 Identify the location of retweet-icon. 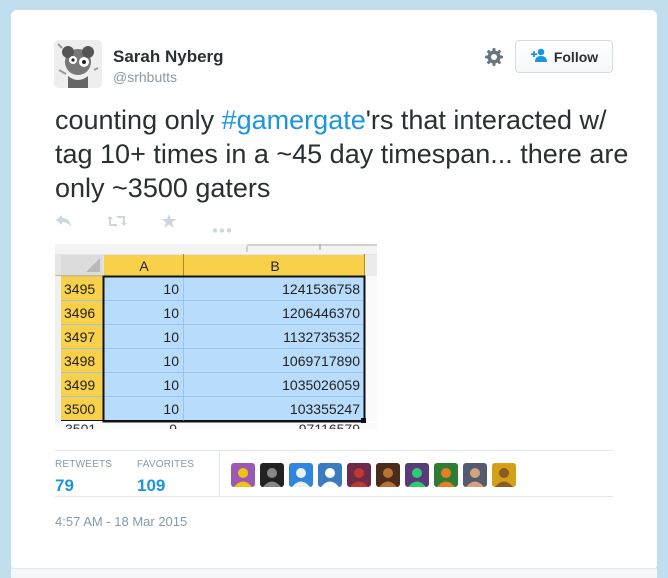
(117, 223).